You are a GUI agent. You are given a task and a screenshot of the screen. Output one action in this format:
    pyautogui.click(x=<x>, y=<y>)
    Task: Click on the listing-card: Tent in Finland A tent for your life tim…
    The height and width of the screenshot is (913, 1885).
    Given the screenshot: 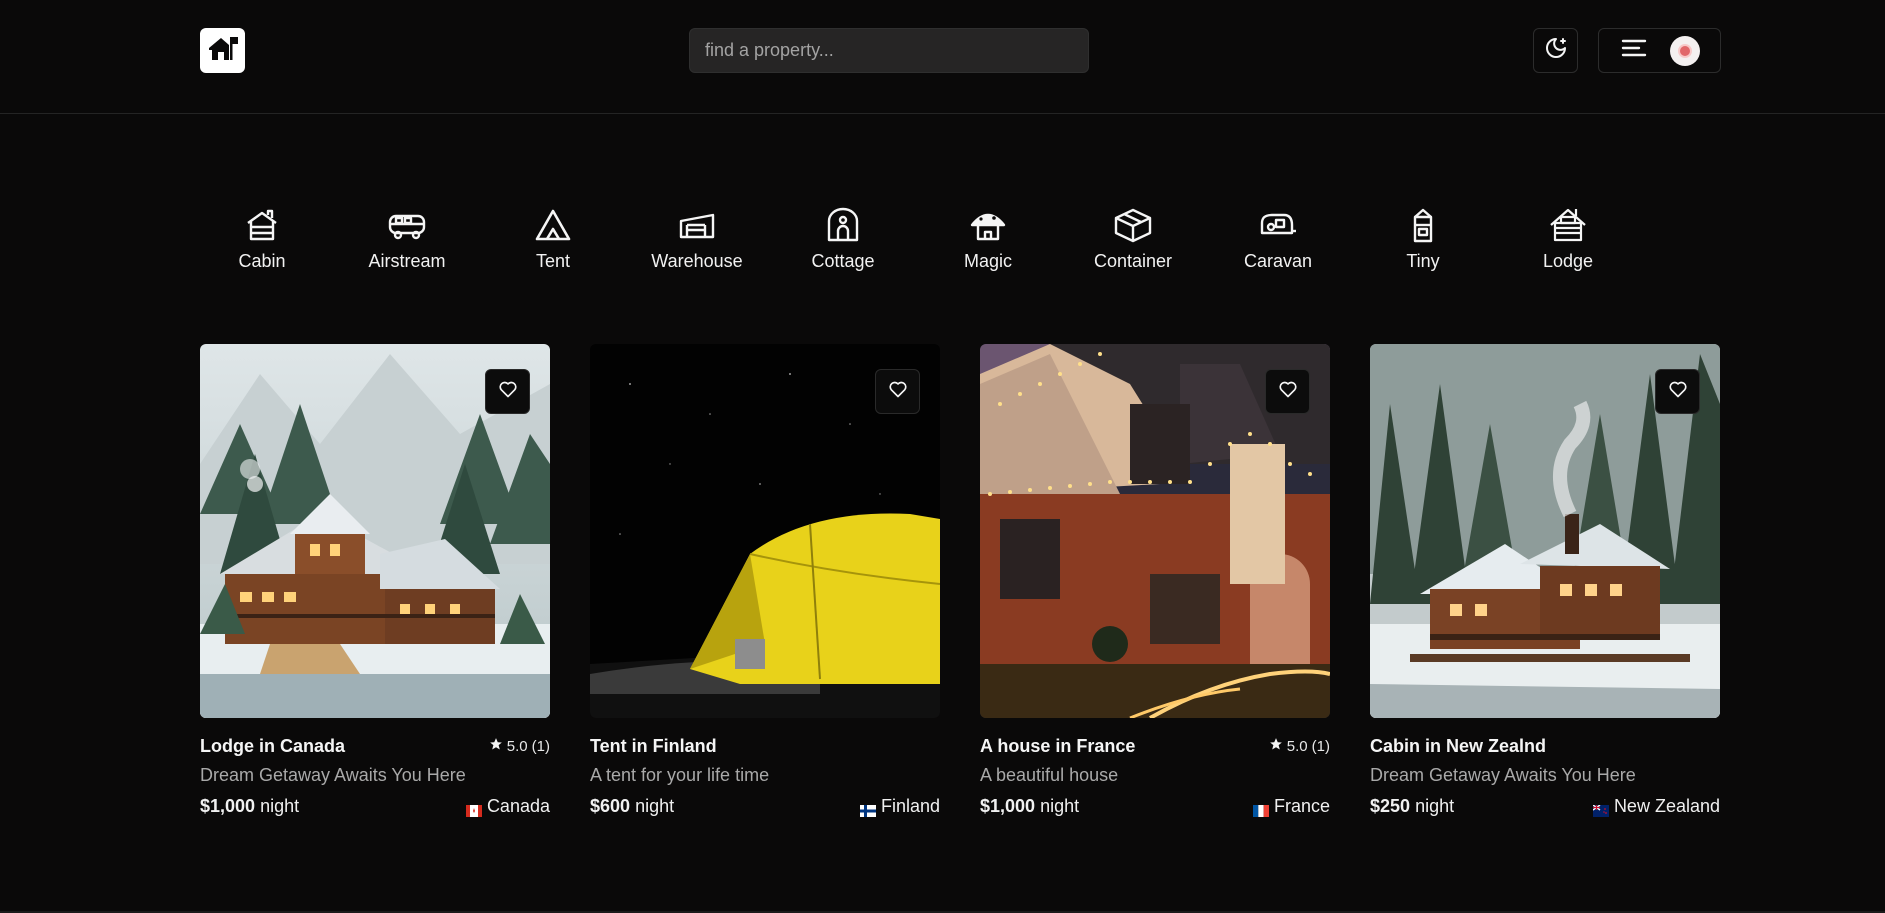 What is the action you would take?
    pyautogui.click(x=765, y=580)
    